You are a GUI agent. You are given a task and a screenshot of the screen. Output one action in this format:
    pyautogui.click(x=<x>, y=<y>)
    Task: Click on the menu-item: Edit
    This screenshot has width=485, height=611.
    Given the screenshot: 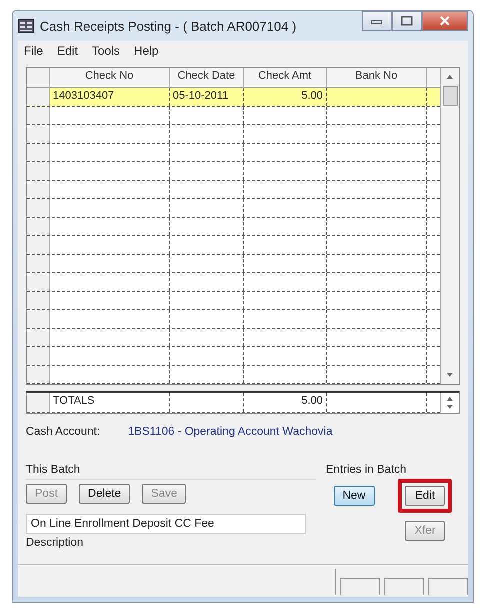 What is the action you would take?
    pyautogui.click(x=67, y=51)
    